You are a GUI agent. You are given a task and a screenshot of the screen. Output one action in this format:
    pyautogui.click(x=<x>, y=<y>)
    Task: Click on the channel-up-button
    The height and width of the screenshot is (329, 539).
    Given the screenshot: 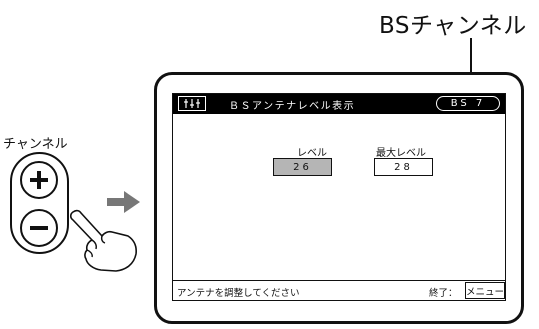 What is the action you would take?
    pyautogui.click(x=39, y=180)
    